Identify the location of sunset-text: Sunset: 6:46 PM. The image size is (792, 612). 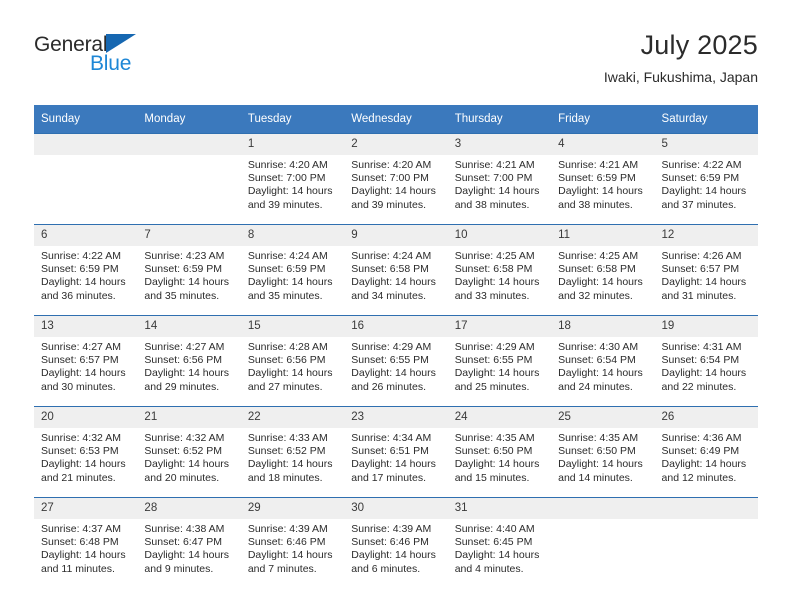
(390, 542).